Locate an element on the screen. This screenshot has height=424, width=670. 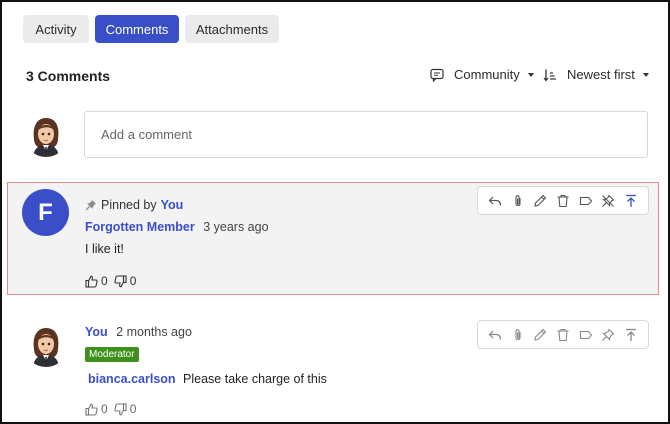
pinned-by-user-link: You is located at coordinates (172, 205).